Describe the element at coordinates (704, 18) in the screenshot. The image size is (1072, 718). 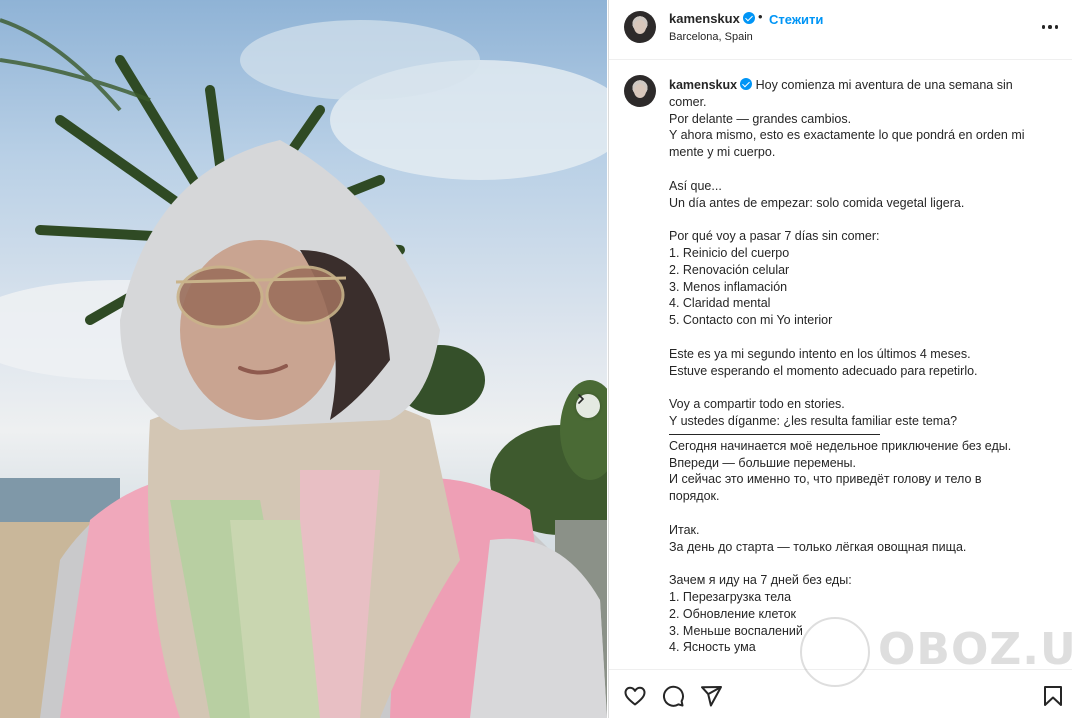
I see `author-username-text: kamenskux` at that location.